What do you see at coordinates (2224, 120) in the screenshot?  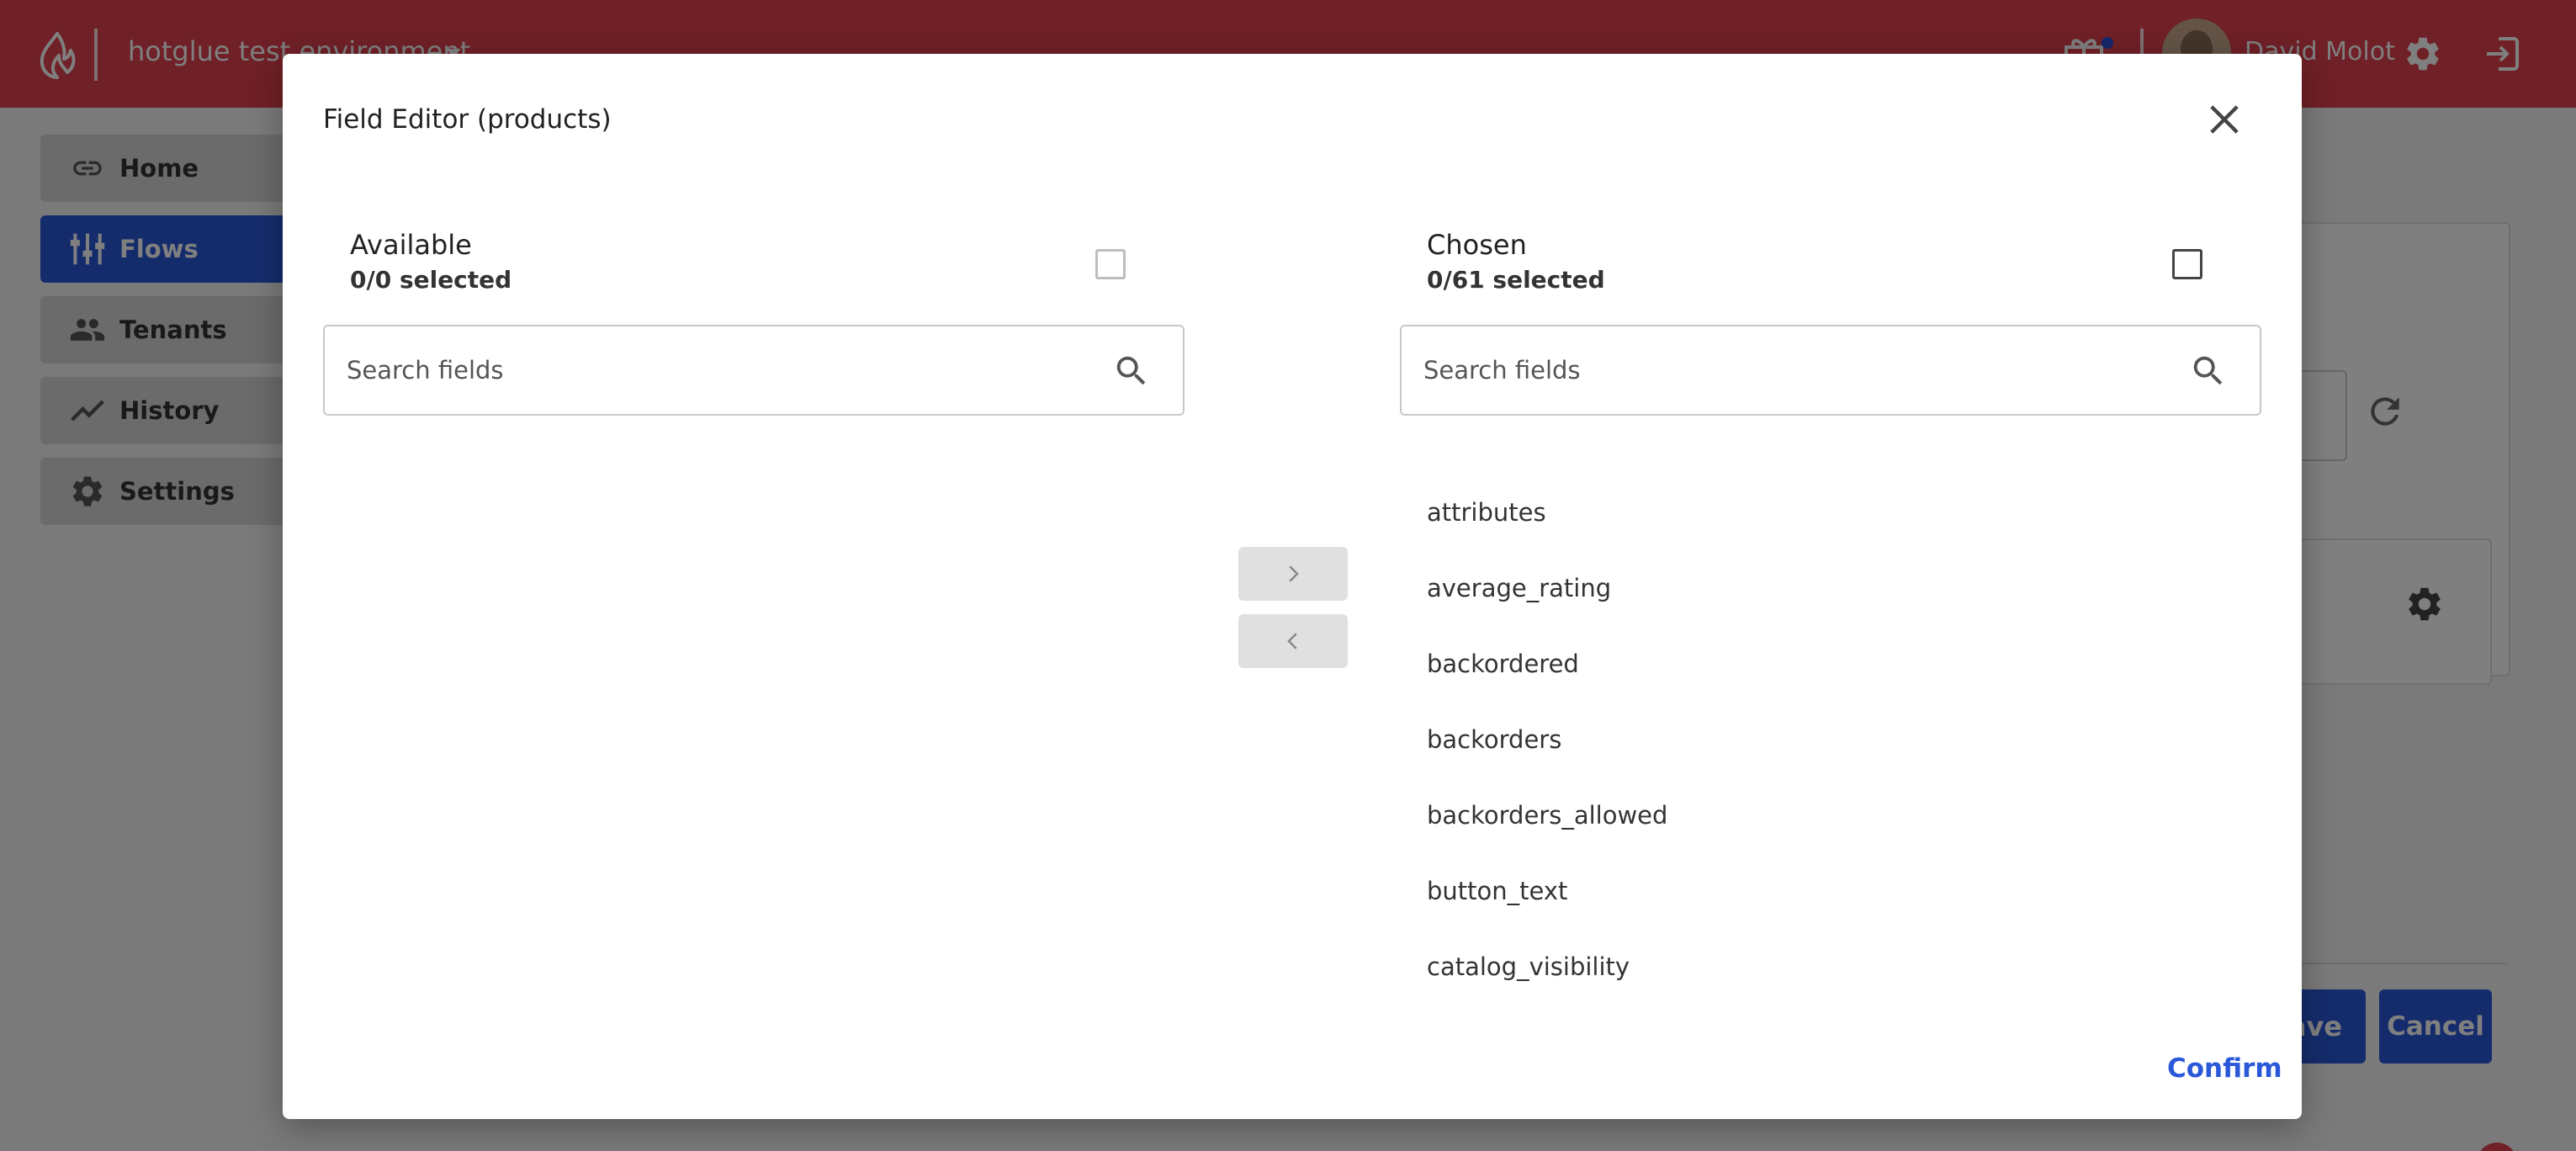 I see `close-icon` at bounding box center [2224, 120].